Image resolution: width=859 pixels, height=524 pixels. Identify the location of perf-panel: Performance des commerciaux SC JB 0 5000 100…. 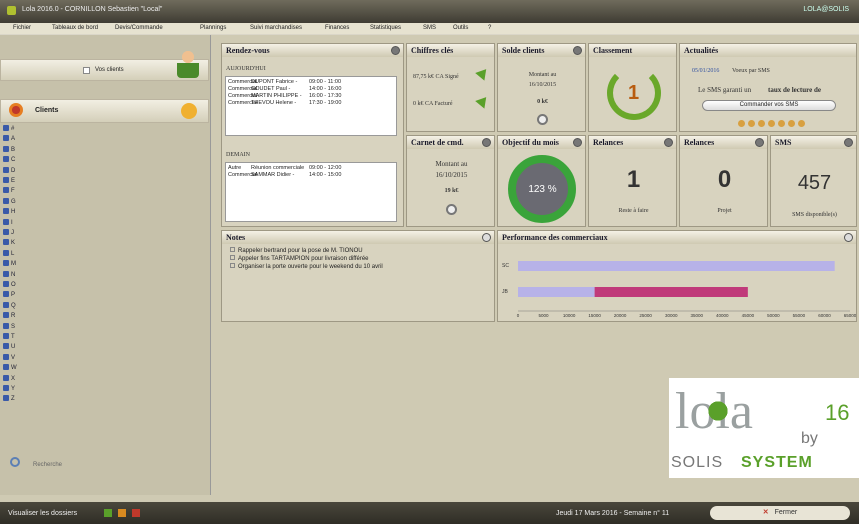
(677, 276).